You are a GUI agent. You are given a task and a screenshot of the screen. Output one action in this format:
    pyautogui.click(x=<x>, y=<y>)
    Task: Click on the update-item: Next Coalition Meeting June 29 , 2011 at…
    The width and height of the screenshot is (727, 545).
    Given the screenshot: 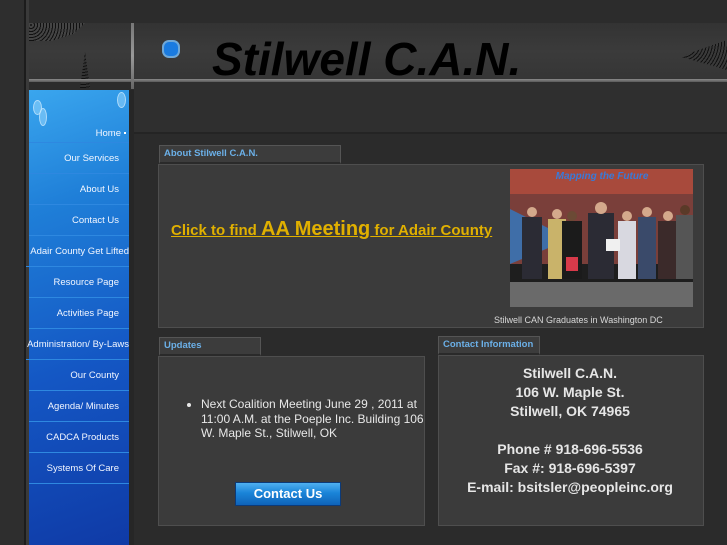 What is the action you would take?
    pyautogui.click(x=316, y=419)
    